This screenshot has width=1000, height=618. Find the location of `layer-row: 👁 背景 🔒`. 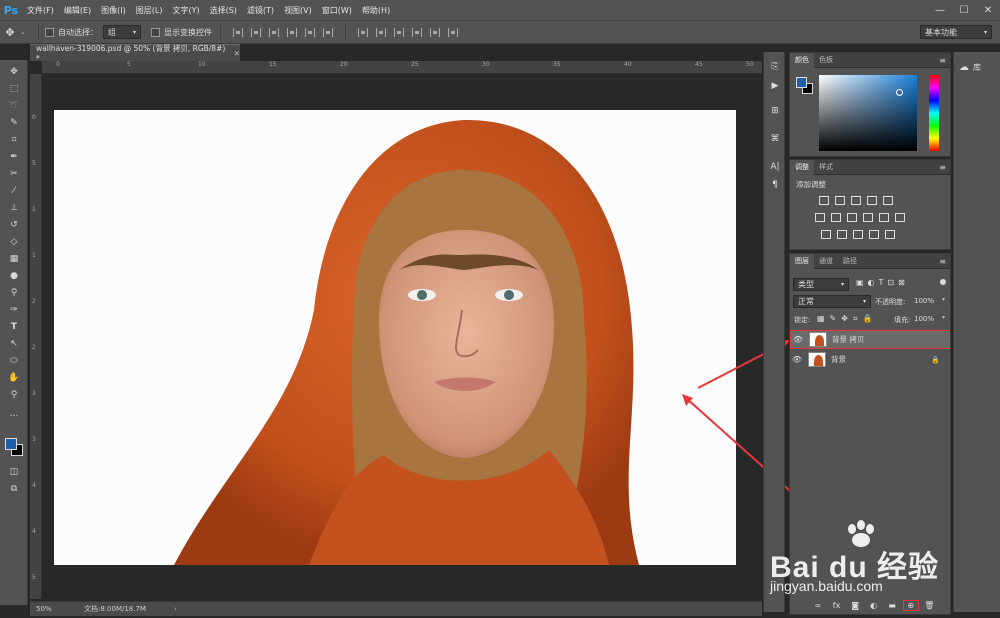

layer-row: 👁 背景 🔒 is located at coordinates (870, 359).